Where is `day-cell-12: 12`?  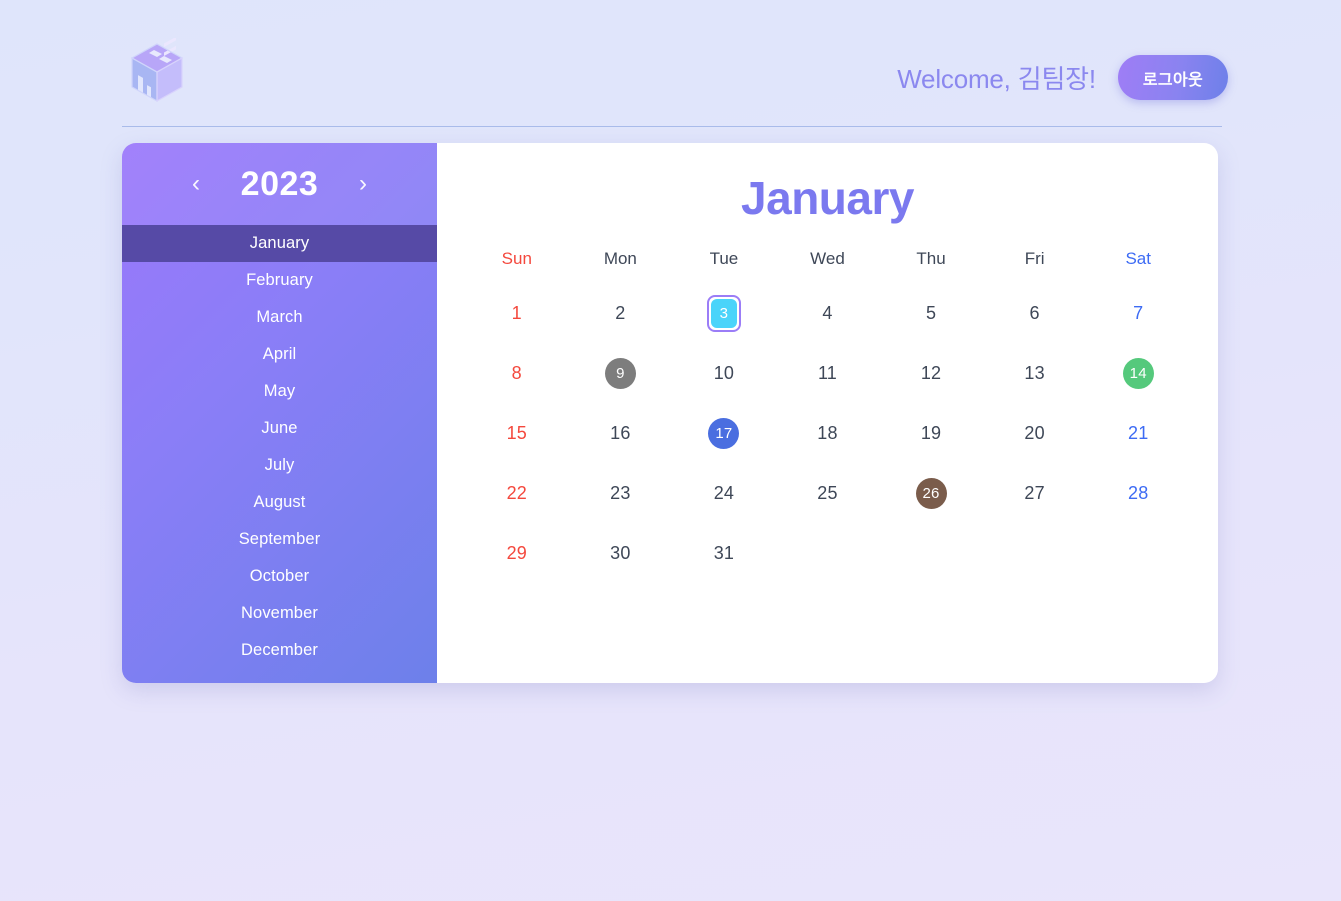
day-cell-12: 12 is located at coordinates (931, 373).